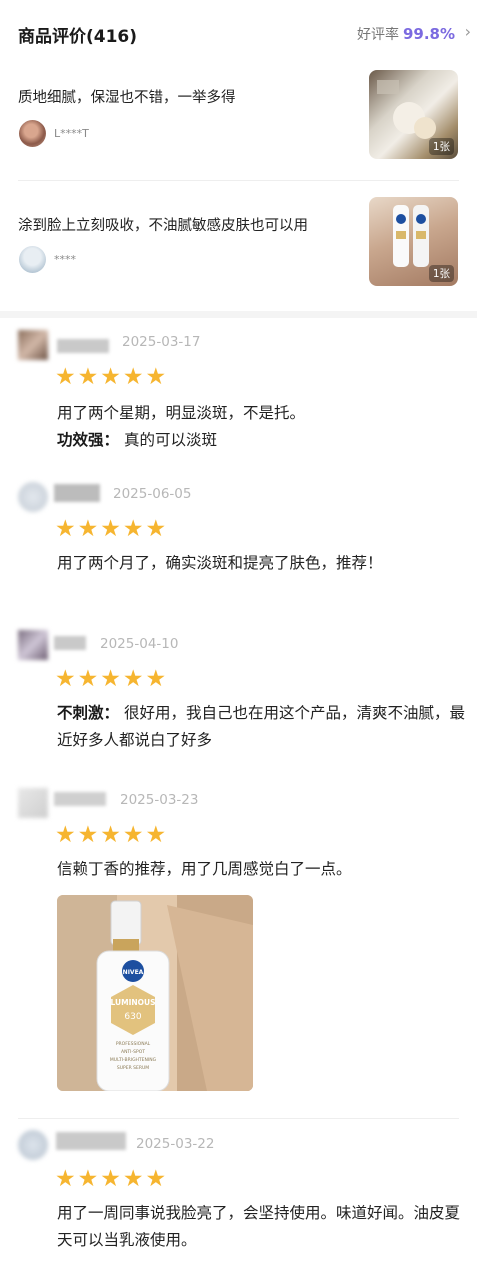  What do you see at coordinates (152, 494) in the screenshot?
I see `review-date: 2025-06-05` at bounding box center [152, 494].